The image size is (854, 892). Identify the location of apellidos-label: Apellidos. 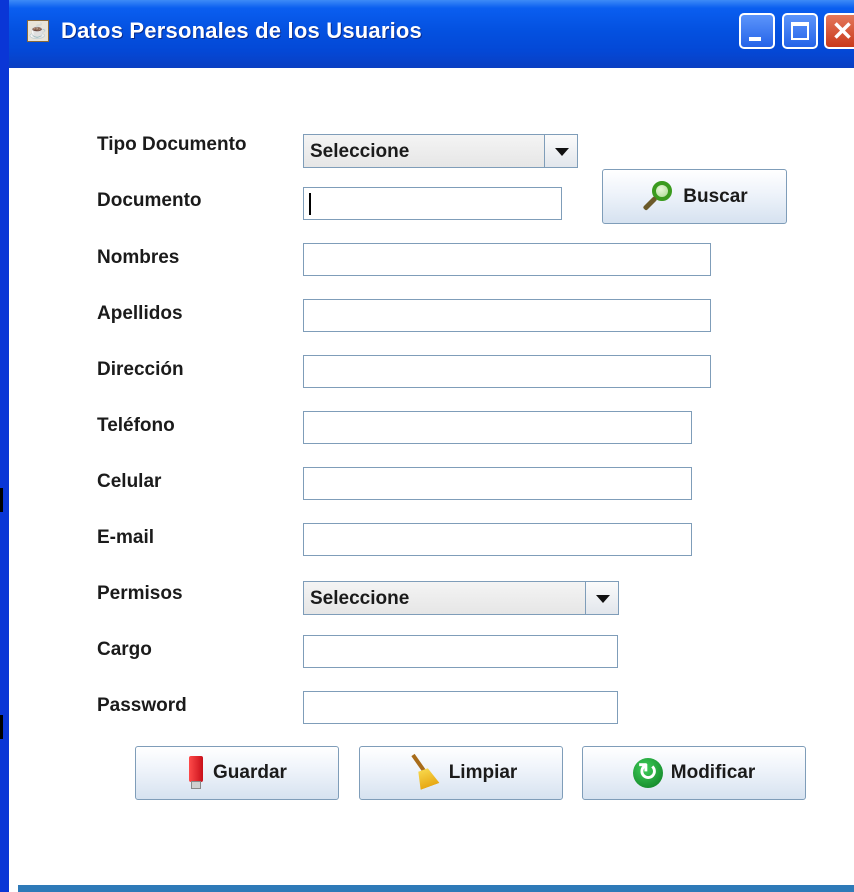
(140, 313).